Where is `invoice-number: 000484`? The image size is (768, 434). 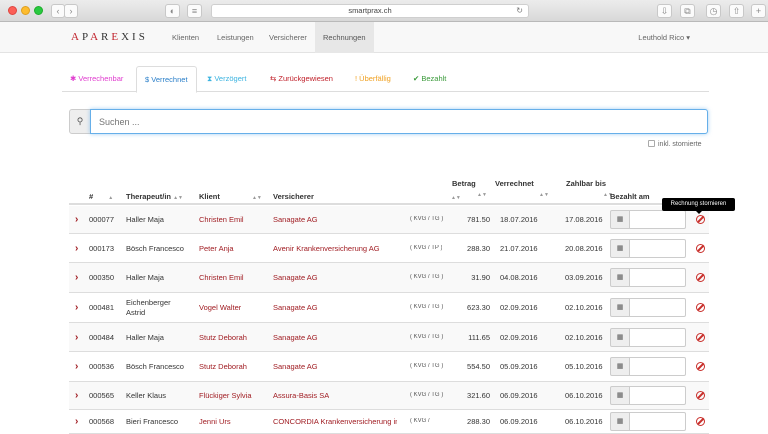
invoice-number: 000484 is located at coordinates (102, 337).